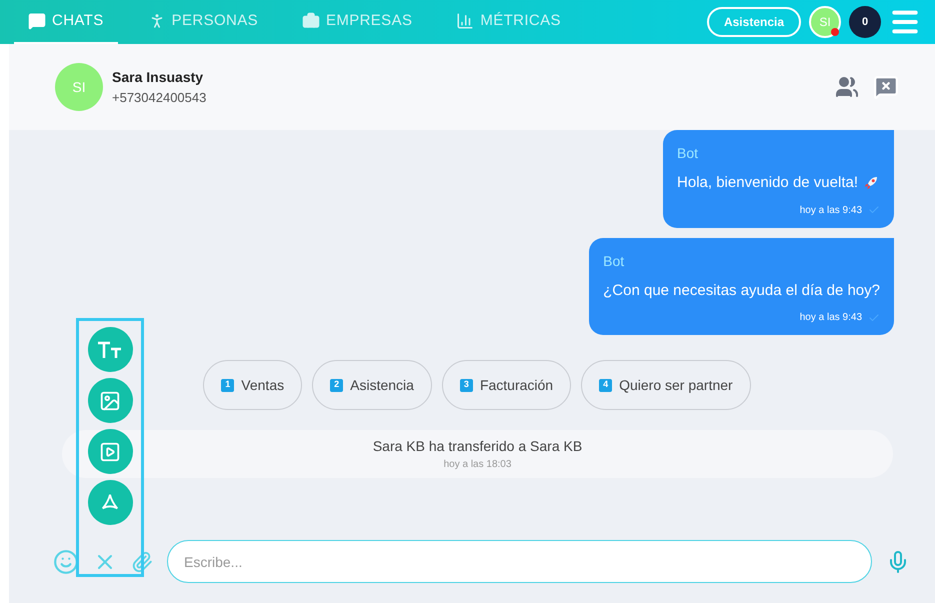 The image size is (935, 603). Describe the element at coordinates (825, 22) in the screenshot. I see `user-avatar: SI` at that location.